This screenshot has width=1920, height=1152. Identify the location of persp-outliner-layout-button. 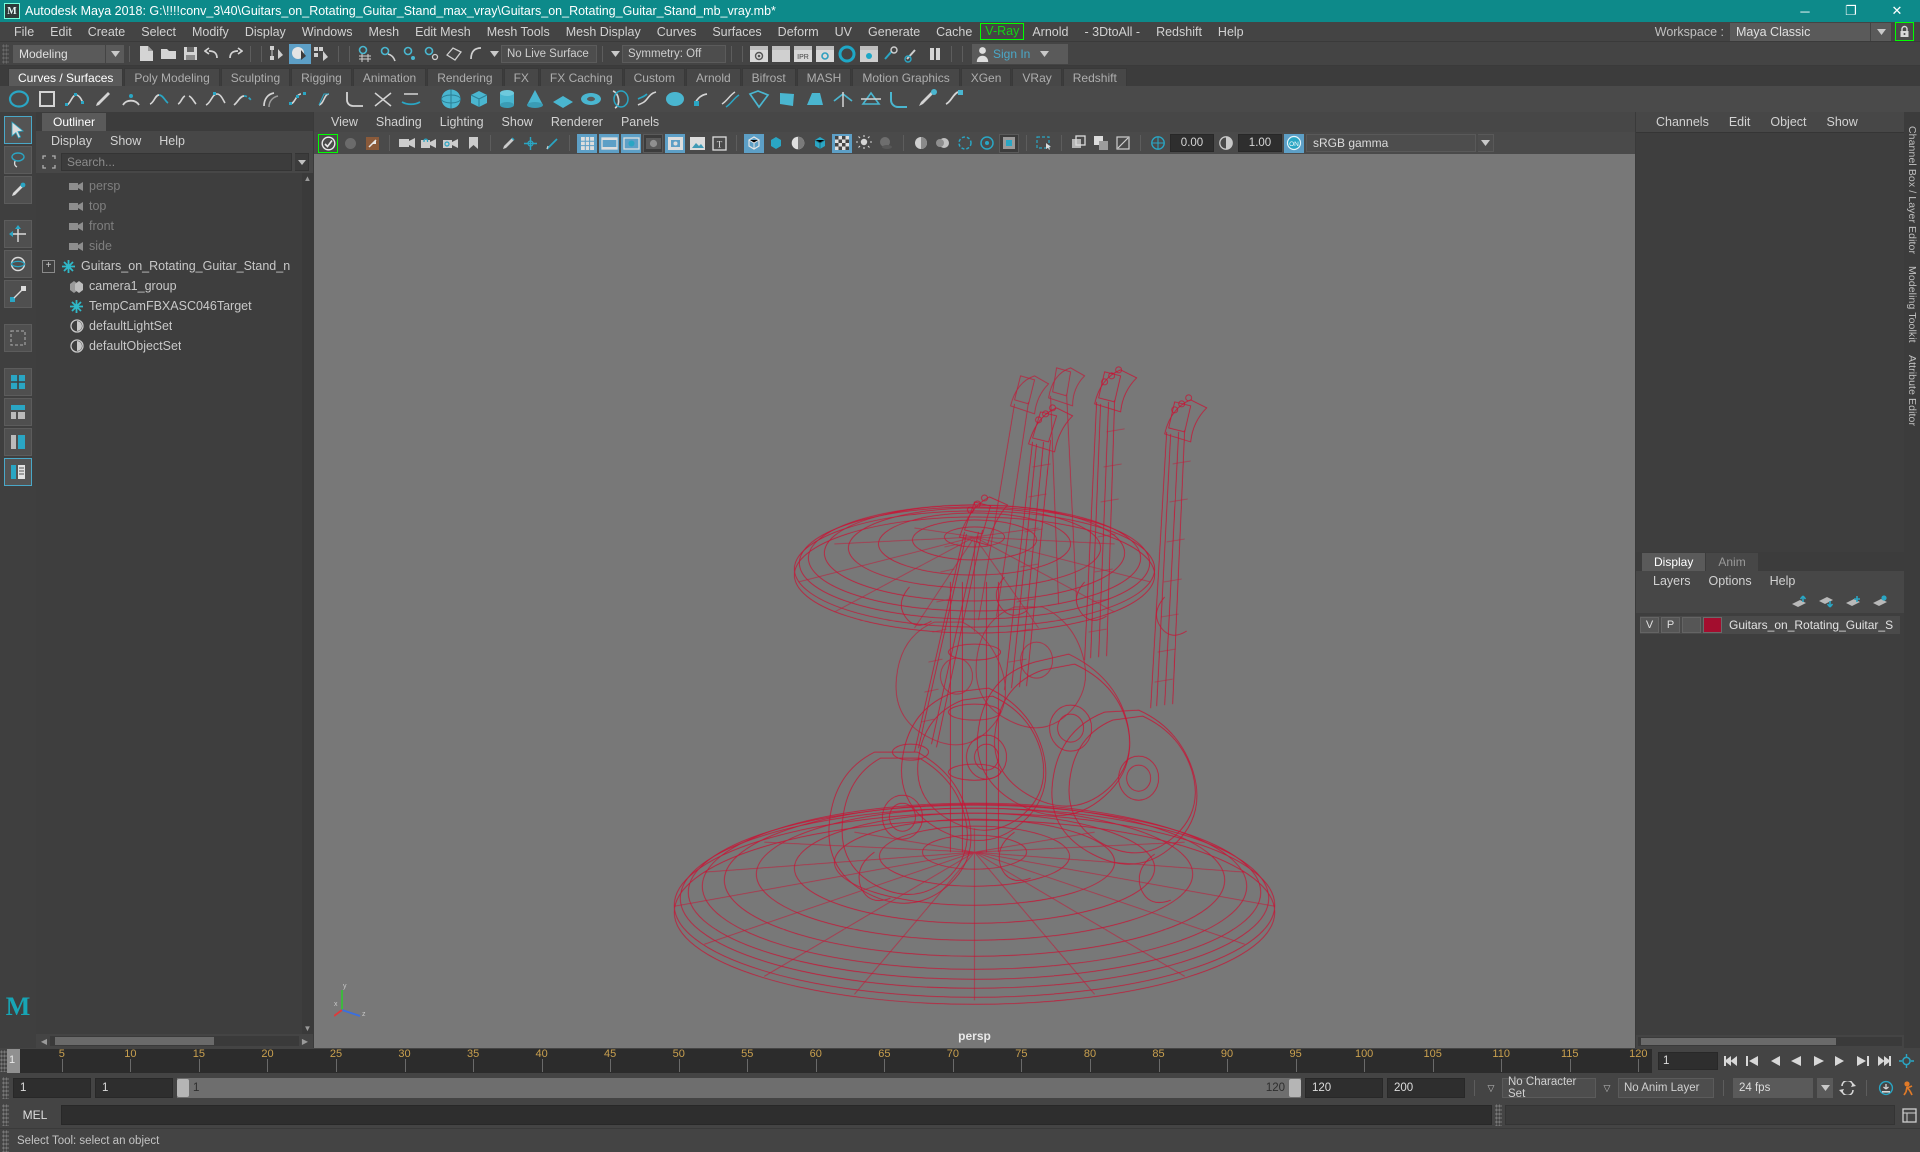
(18, 472).